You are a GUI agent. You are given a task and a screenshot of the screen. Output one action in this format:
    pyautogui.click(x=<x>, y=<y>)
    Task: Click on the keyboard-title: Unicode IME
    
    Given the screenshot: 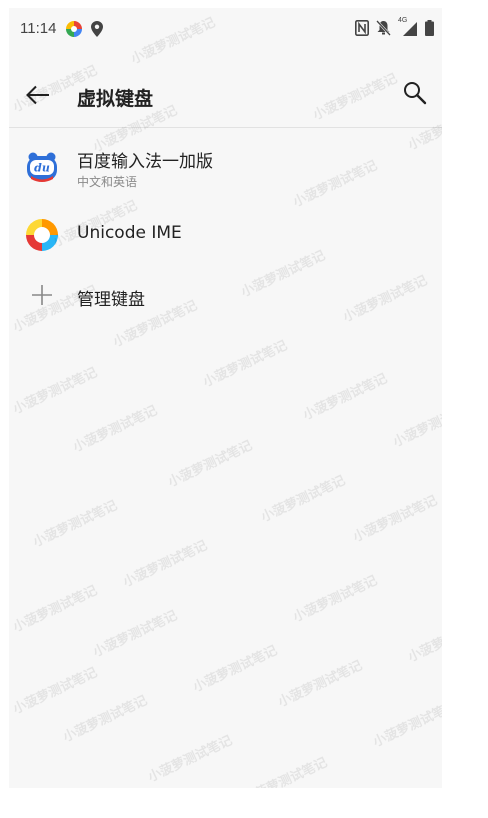 What is the action you would take?
    pyautogui.click(x=129, y=233)
    